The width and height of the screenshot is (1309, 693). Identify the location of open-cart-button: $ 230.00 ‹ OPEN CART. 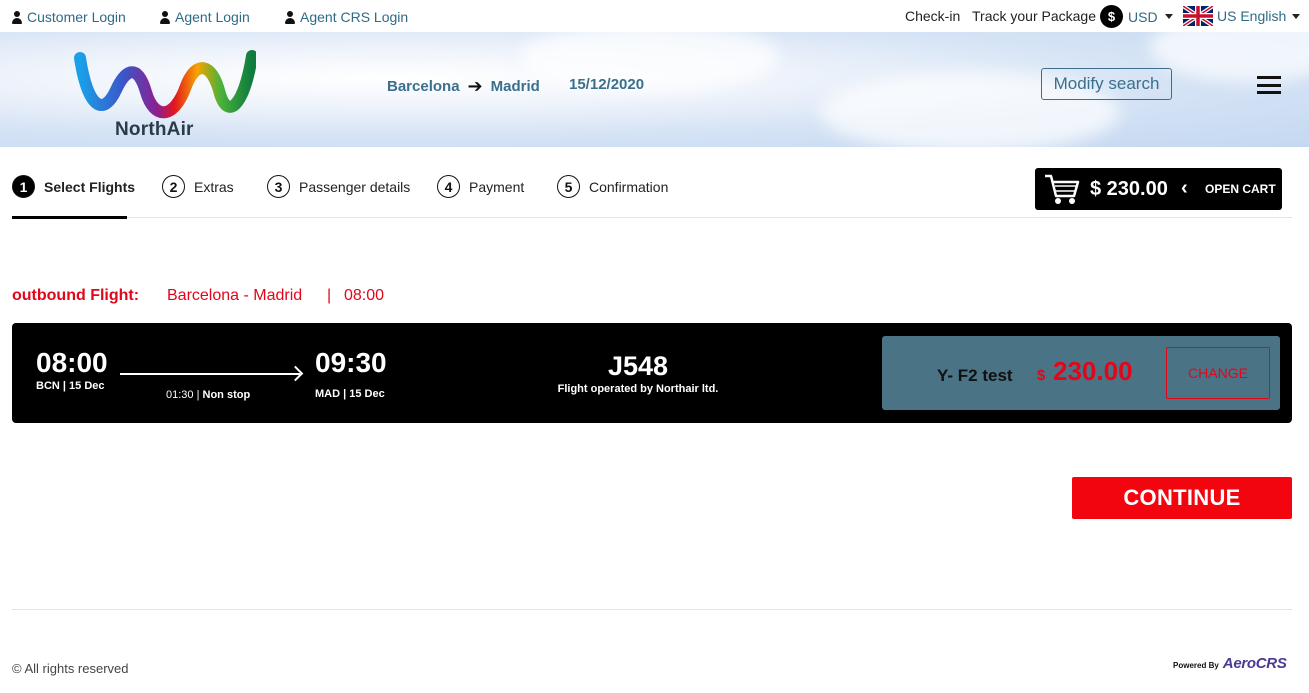
(1158, 189).